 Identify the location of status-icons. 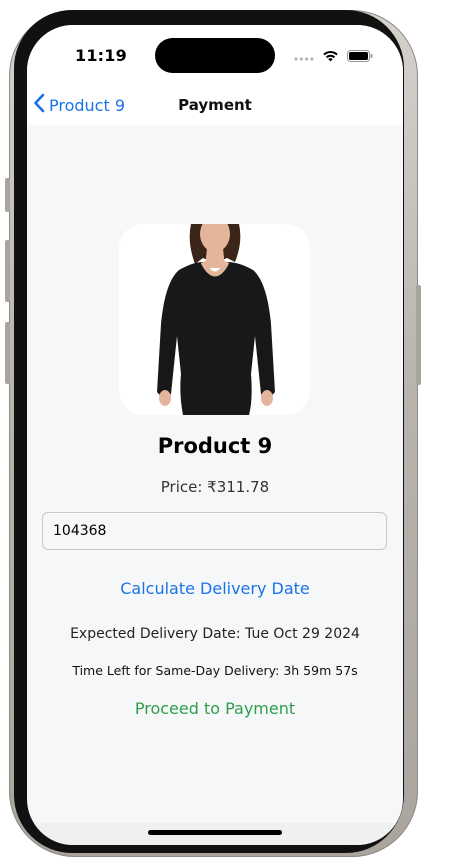
(333, 56).